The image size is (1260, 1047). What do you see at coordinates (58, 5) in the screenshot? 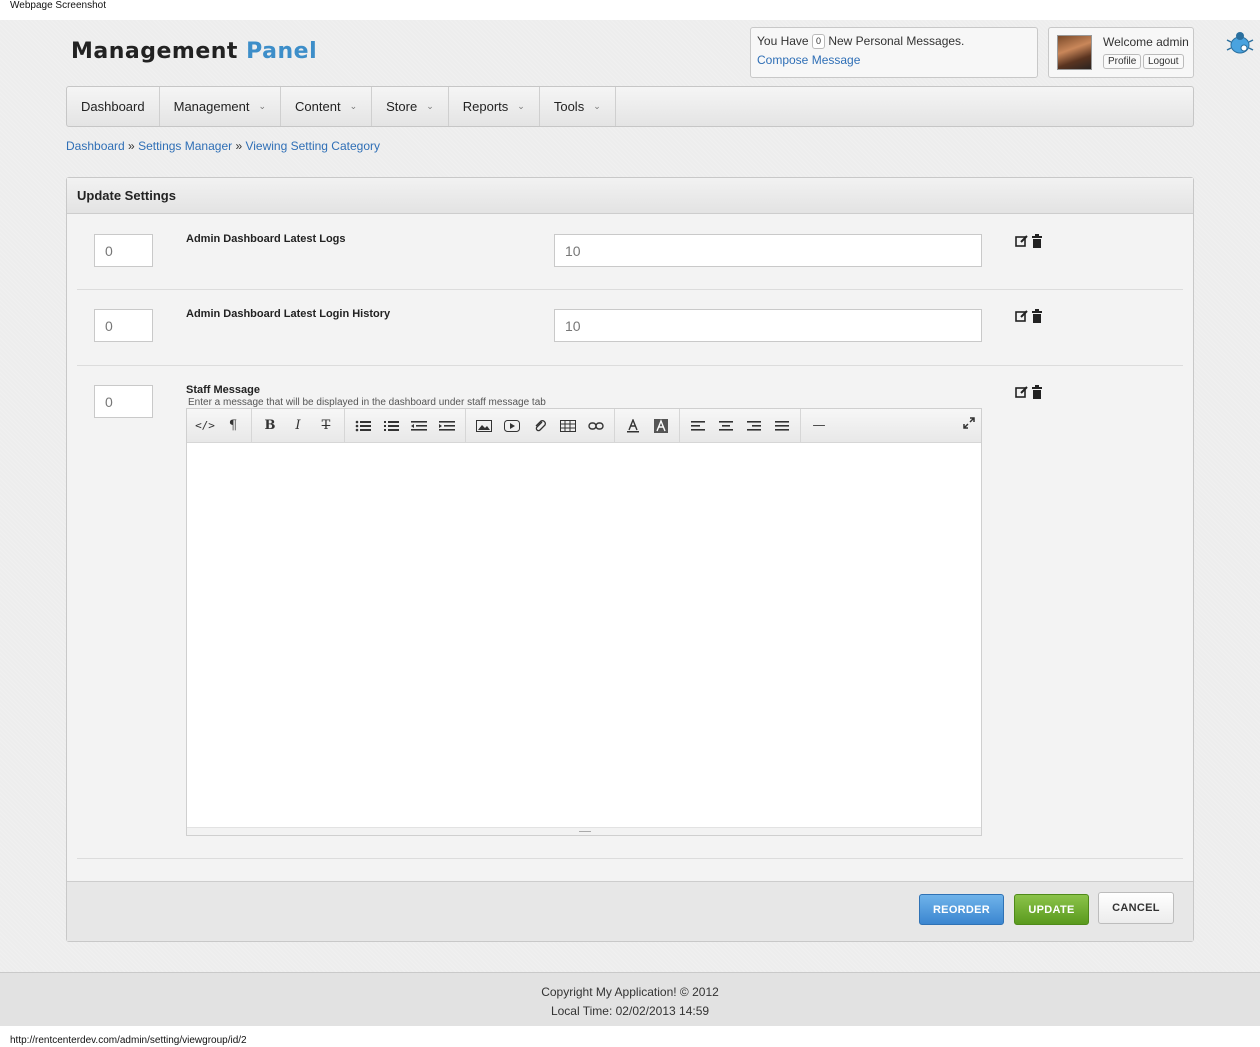
I see `screenshot-caption: Webpage Screenshot` at bounding box center [58, 5].